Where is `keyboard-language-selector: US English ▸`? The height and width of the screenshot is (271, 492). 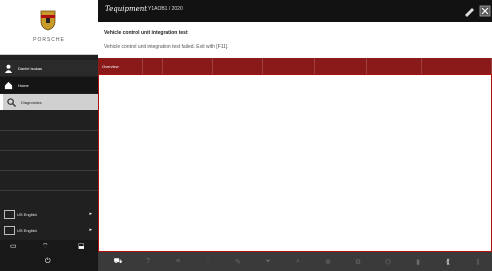 keyboard-language-selector: US English ▸ is located at coordinates (49, 230).